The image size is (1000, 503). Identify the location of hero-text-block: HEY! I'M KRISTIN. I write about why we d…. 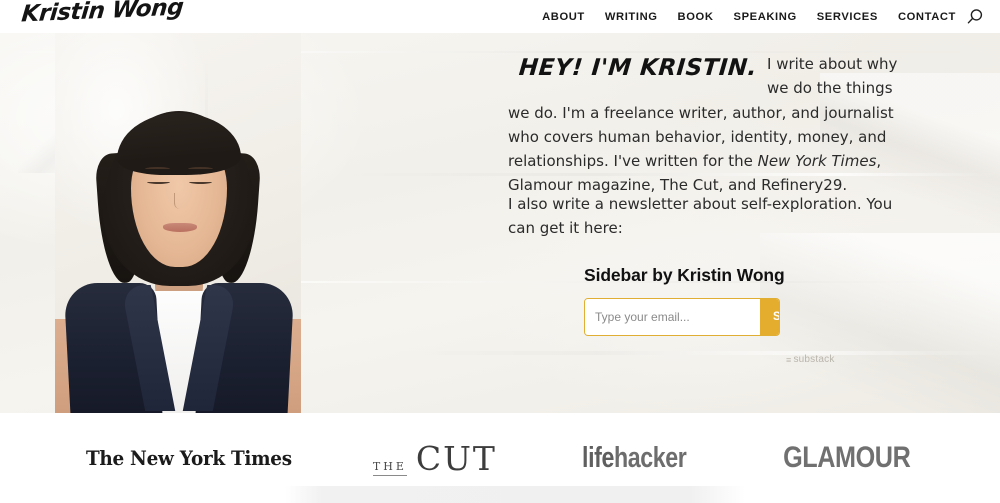
(708, 125).